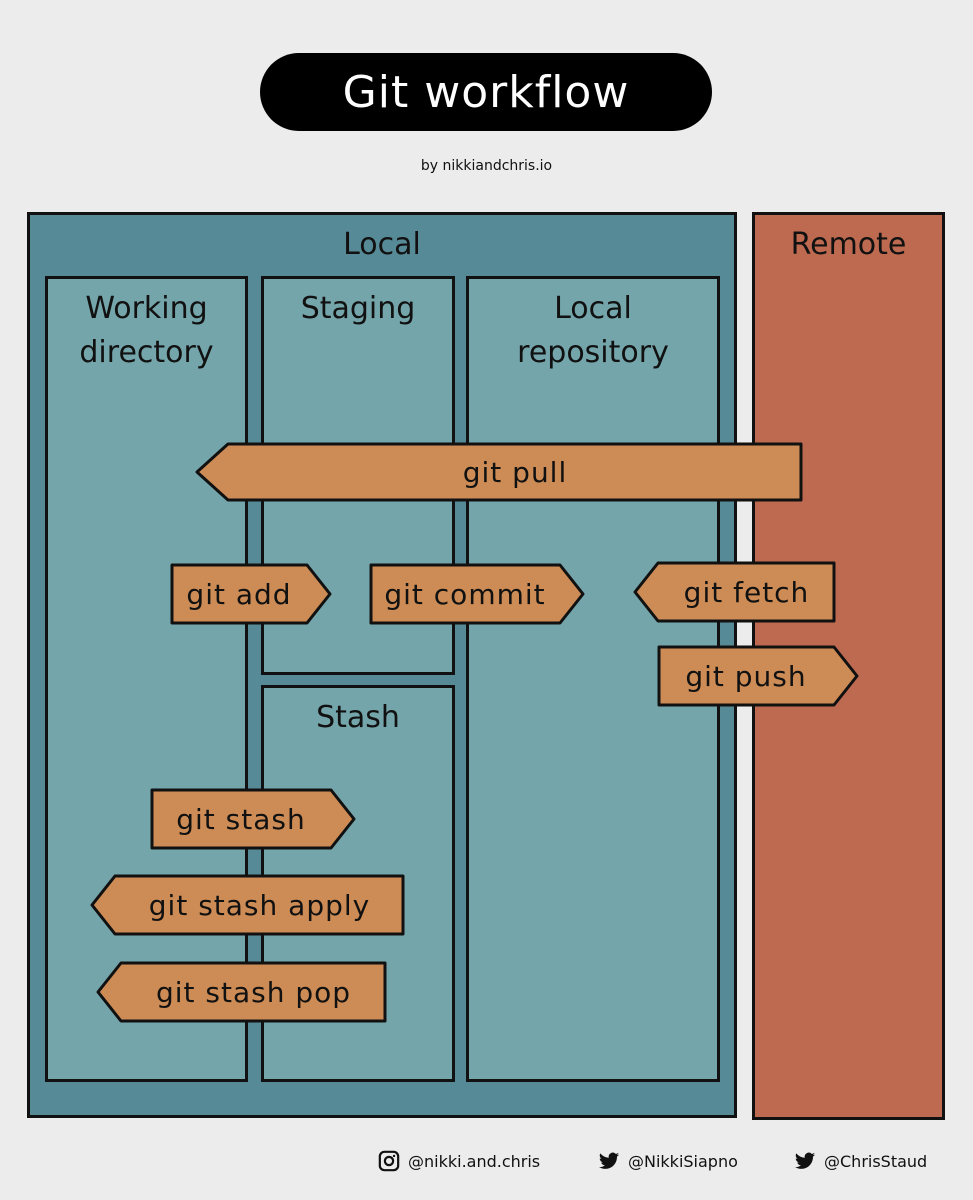 This screenshot has height=1200, width=973. Describe the element at coordinates (593, 331) in the screenshot. I see `local-repository-label: Local repository` at that location.